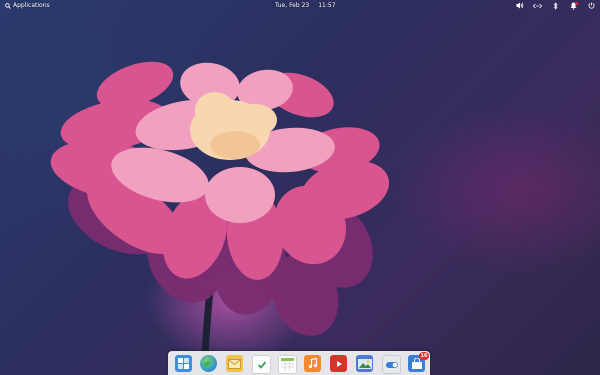  Describe the element at coordinates (234, 363) in the screenshot. I see `mail-icon` at that location.